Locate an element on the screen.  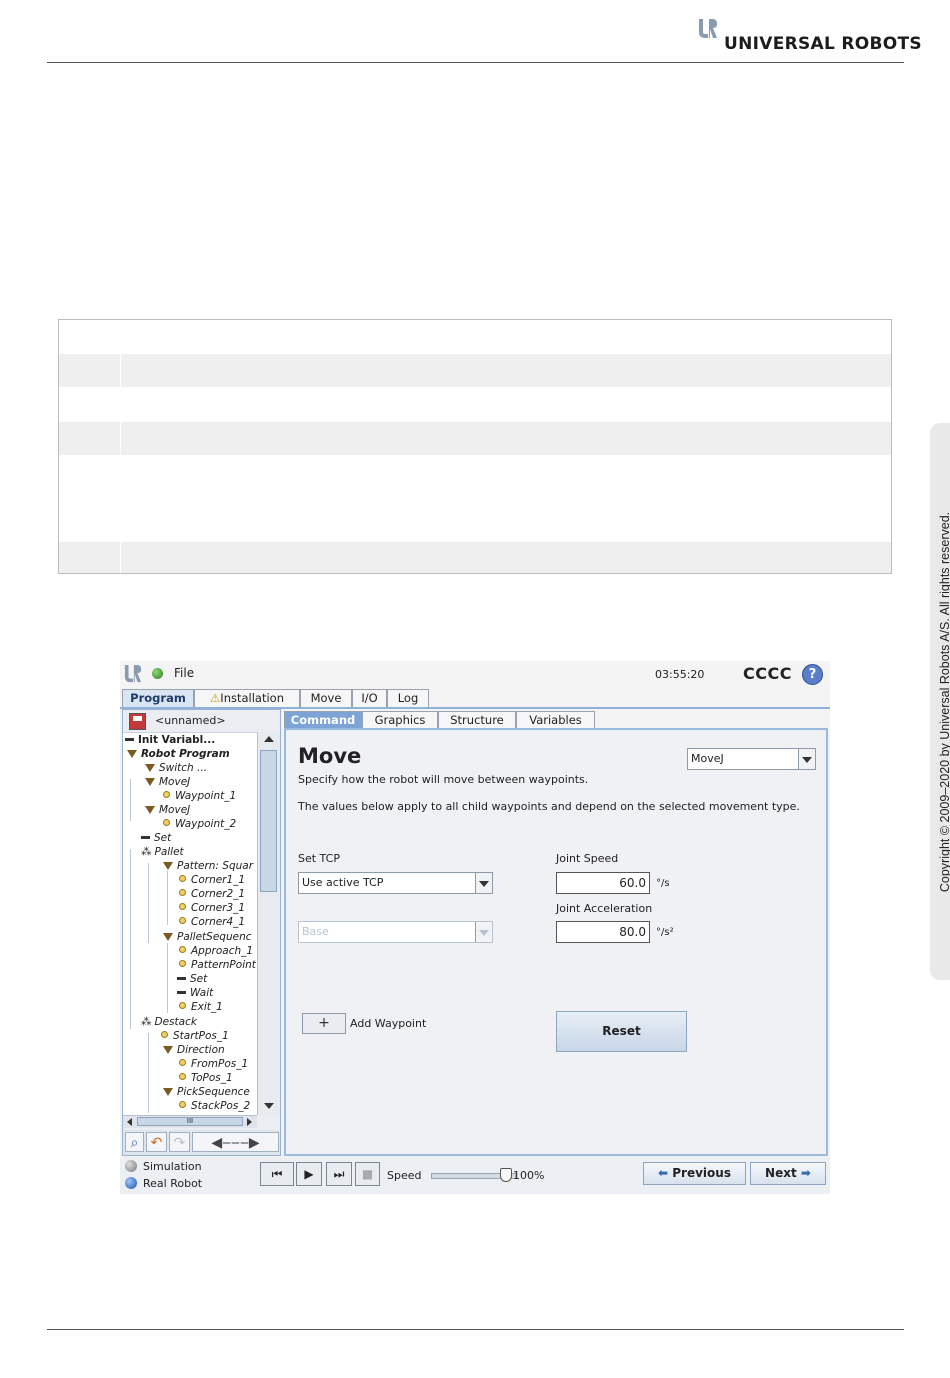
tab-log: Log is located at coordinates (408, 698).